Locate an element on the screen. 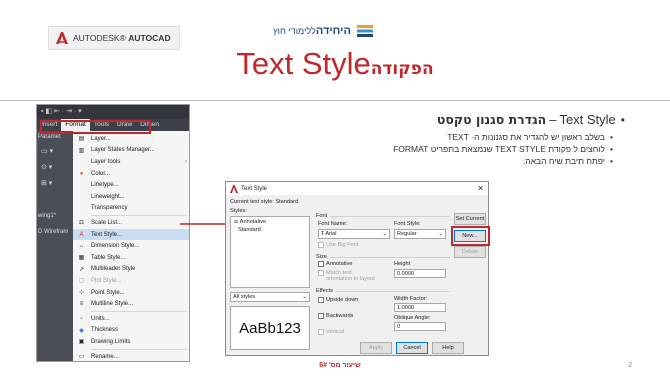 This screenshot has width=670, height=382. height-label: Height is located at coordinates (402, 264).